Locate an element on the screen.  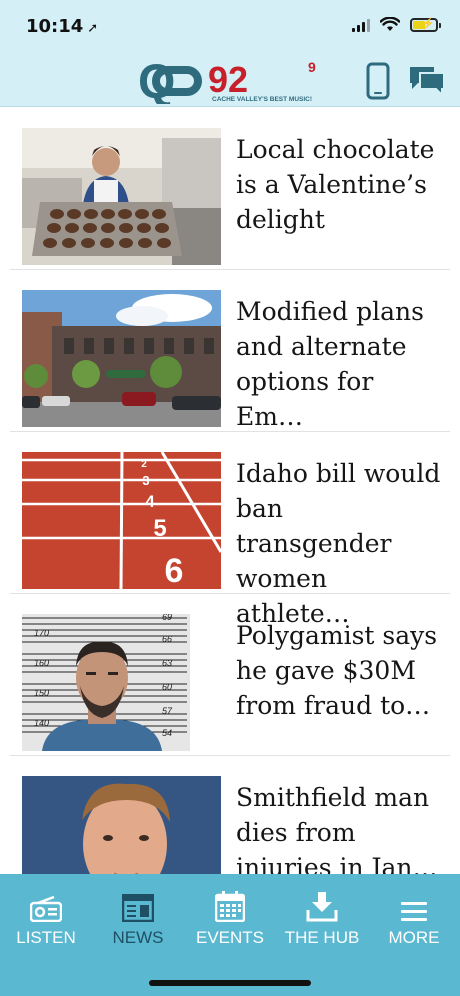
radio-icon is located at coordinates (46, 909).